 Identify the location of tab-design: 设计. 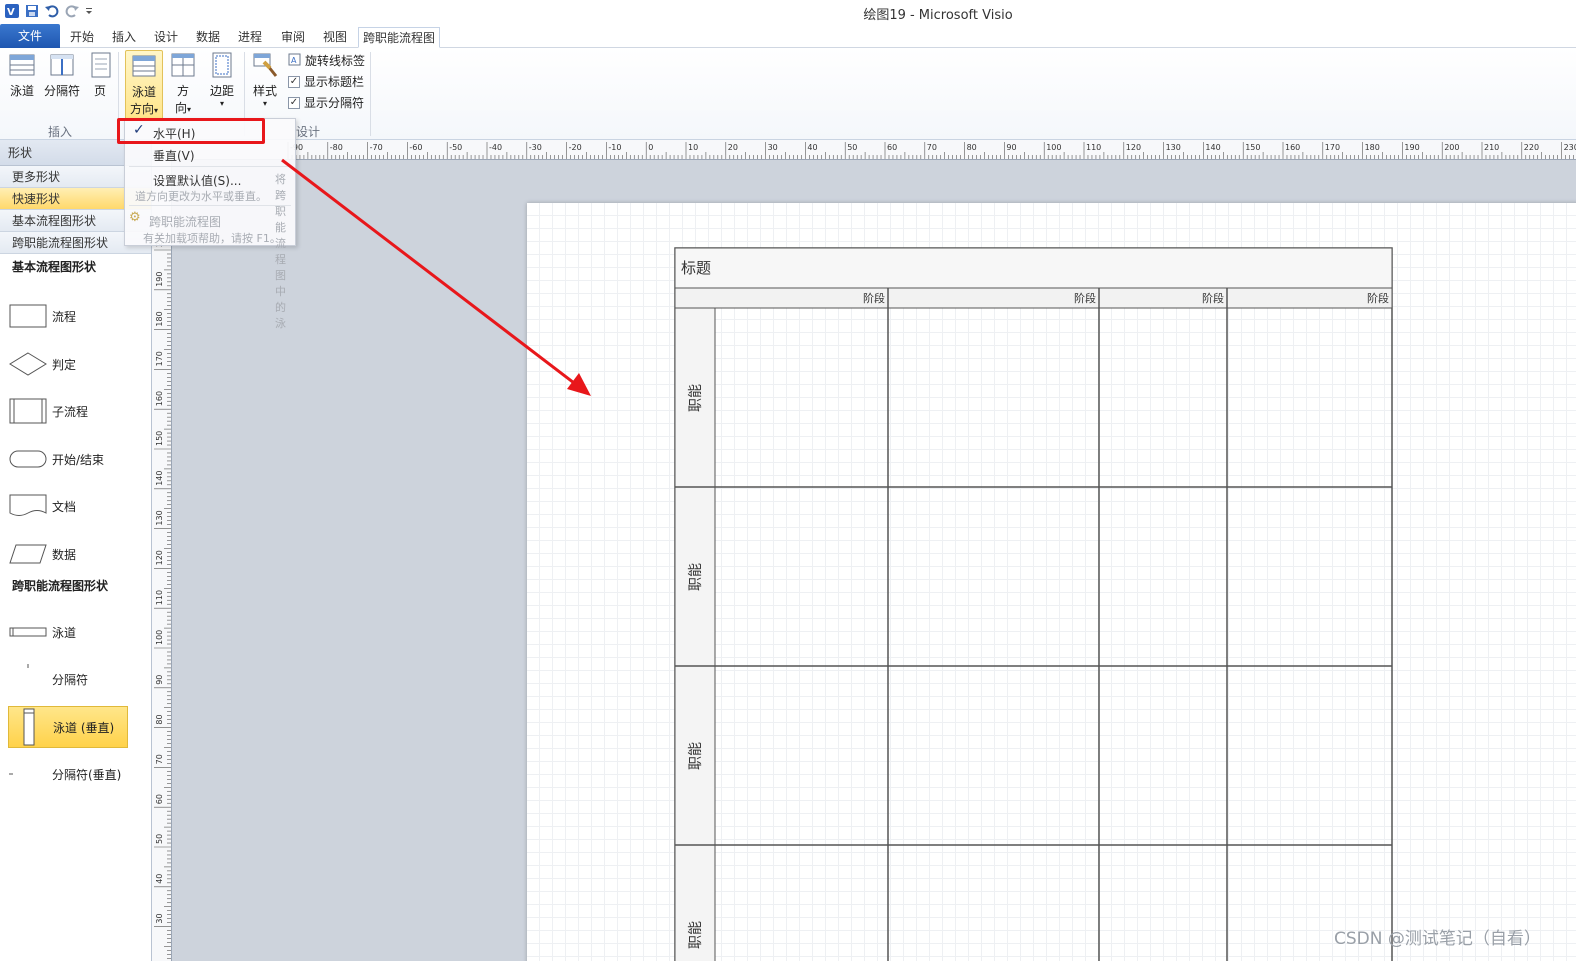
(166, 37).